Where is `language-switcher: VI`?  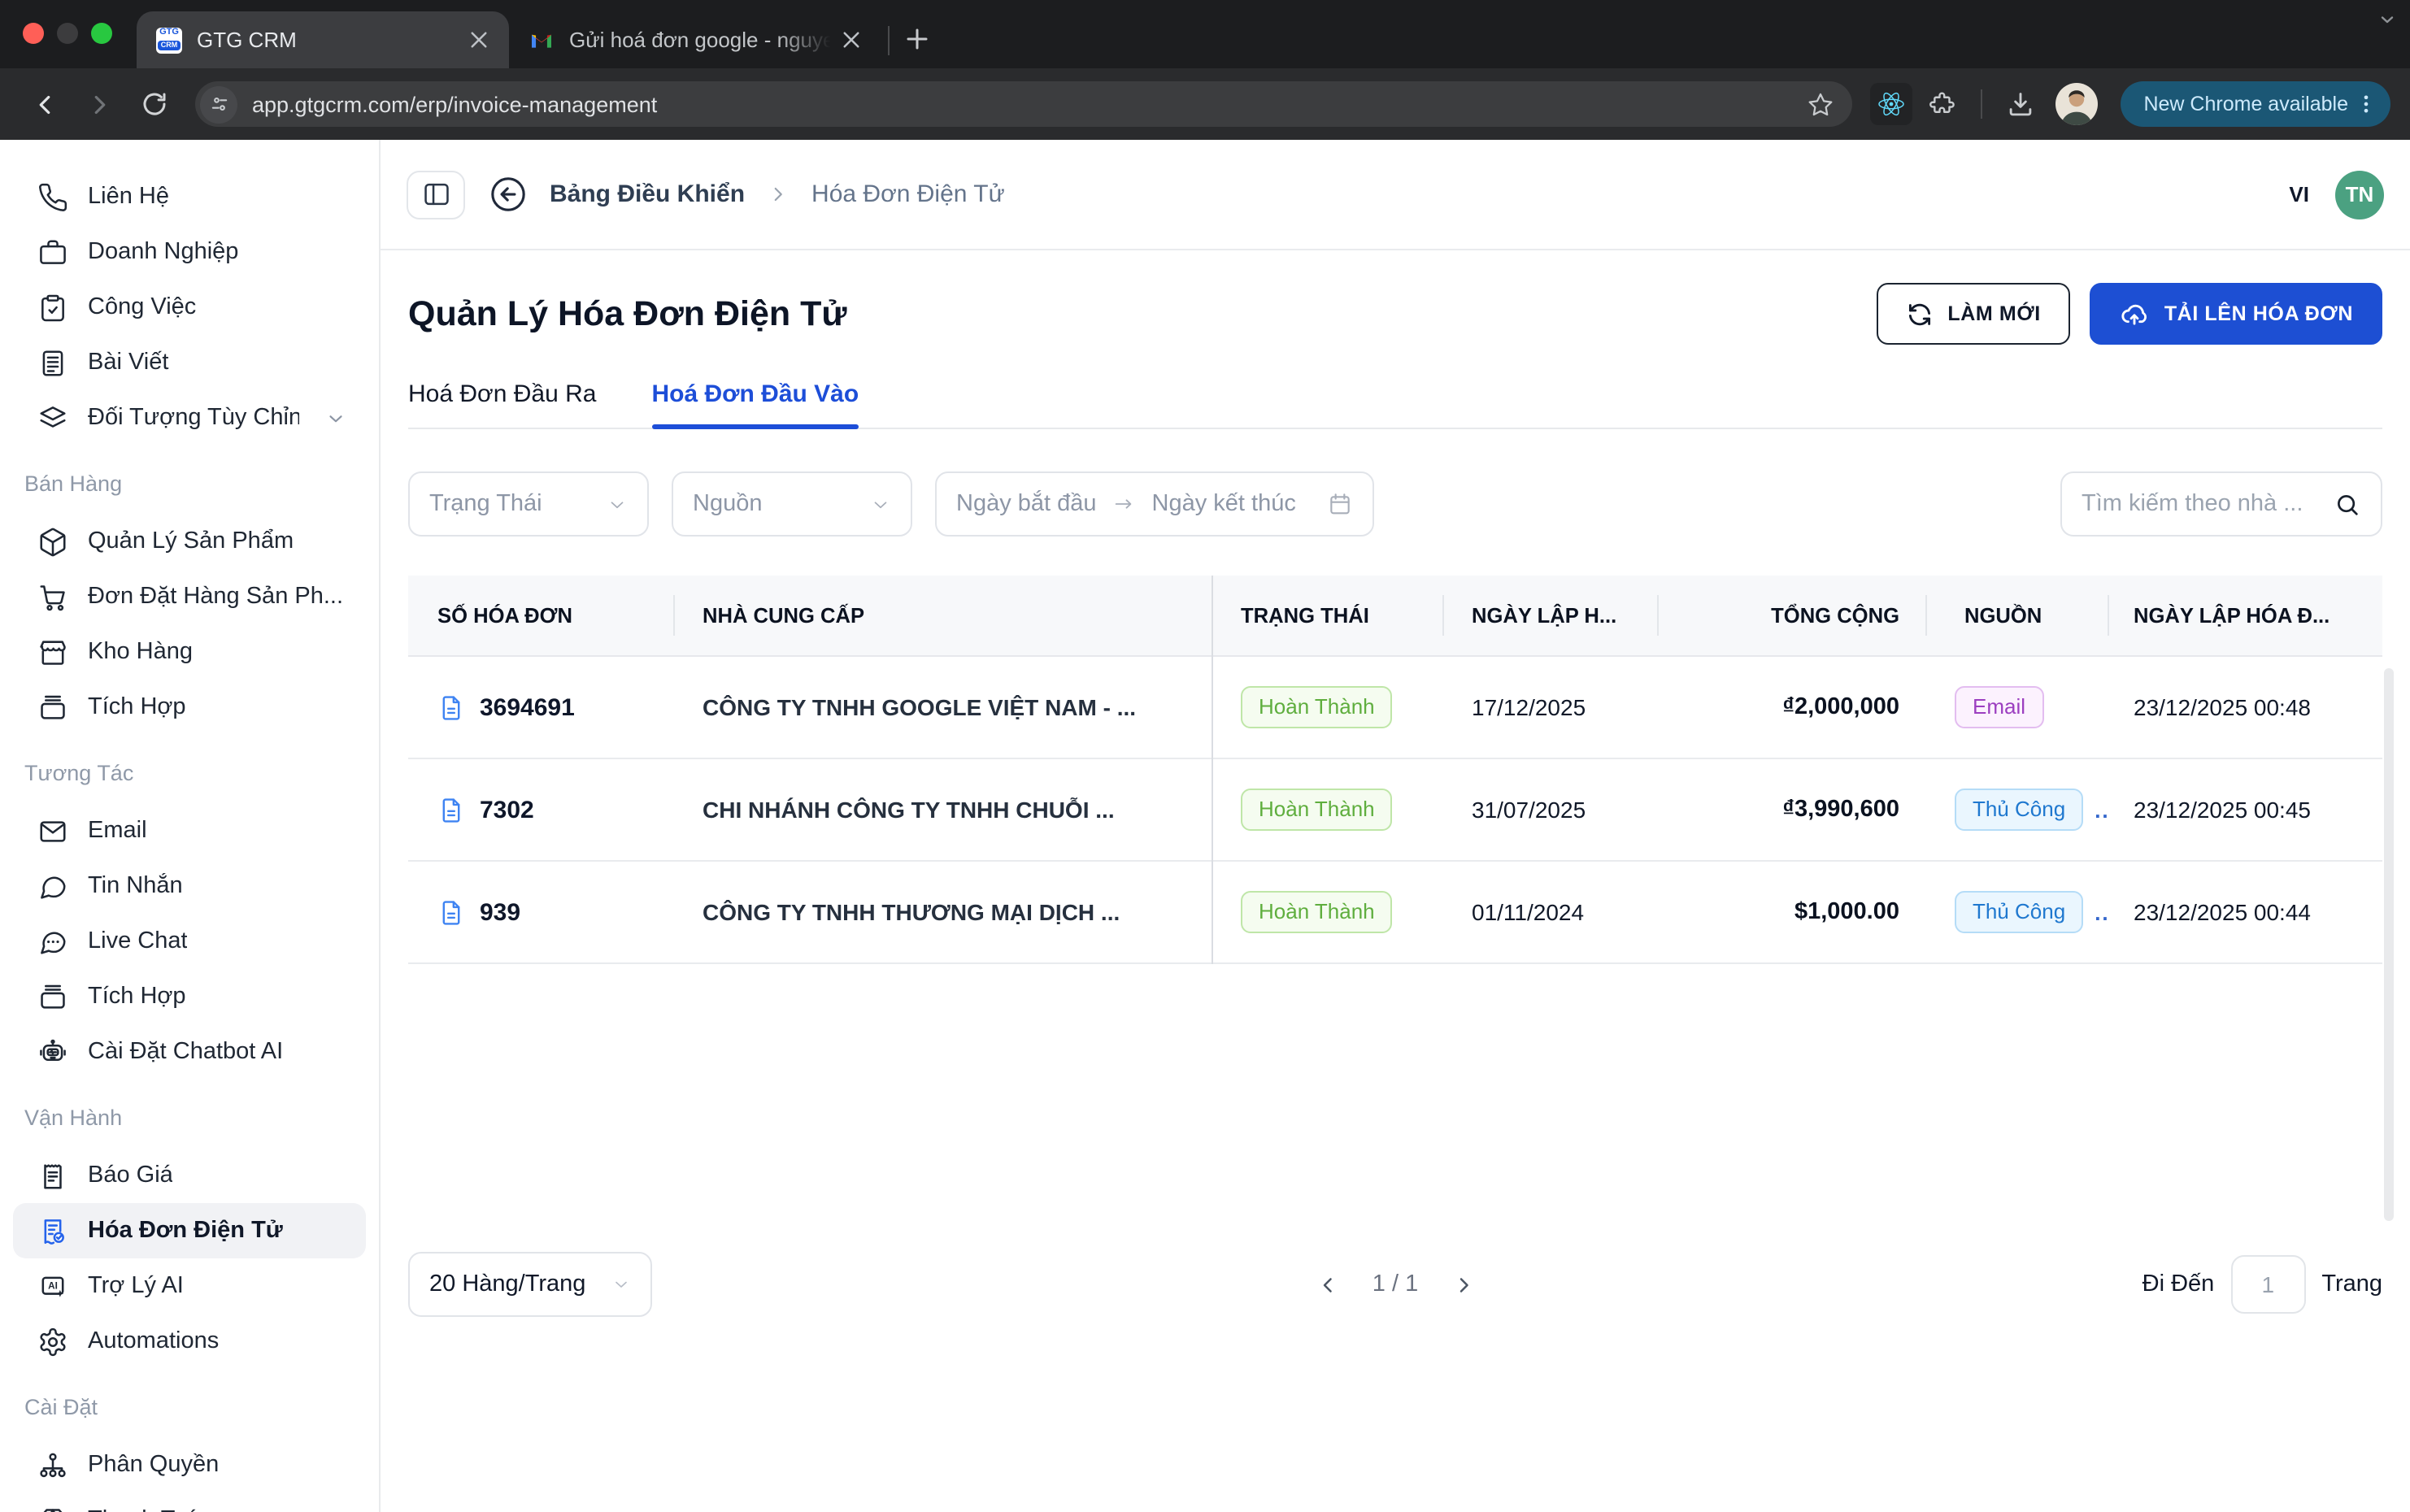 language-switcher: VI is located at coordinates (2299, 194).